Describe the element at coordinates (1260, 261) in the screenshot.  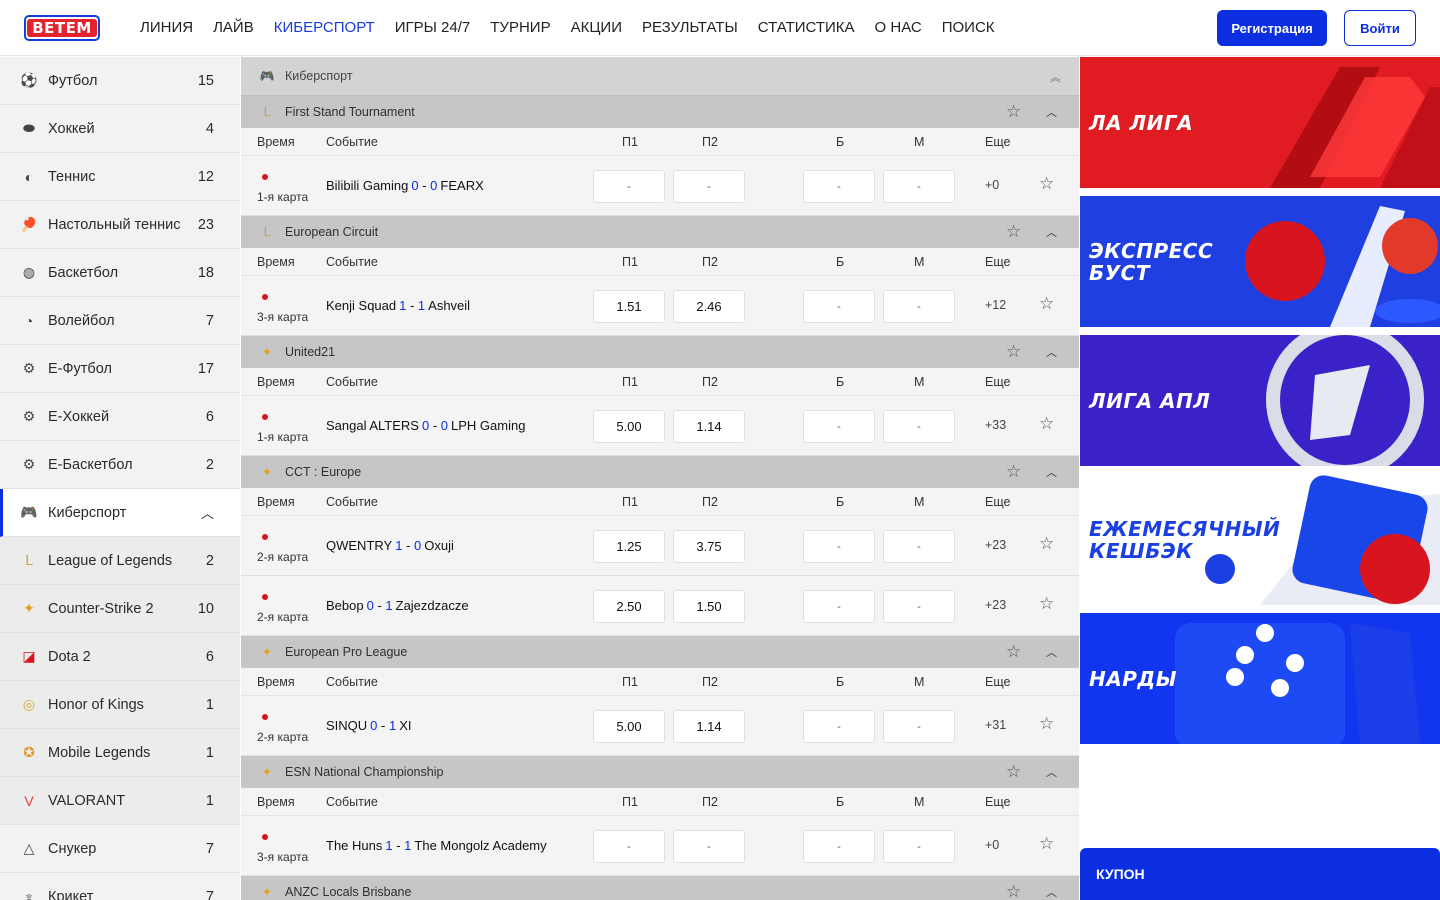
I see `promo-banner: ЭКСПРЕСС БУСТ` at that location.